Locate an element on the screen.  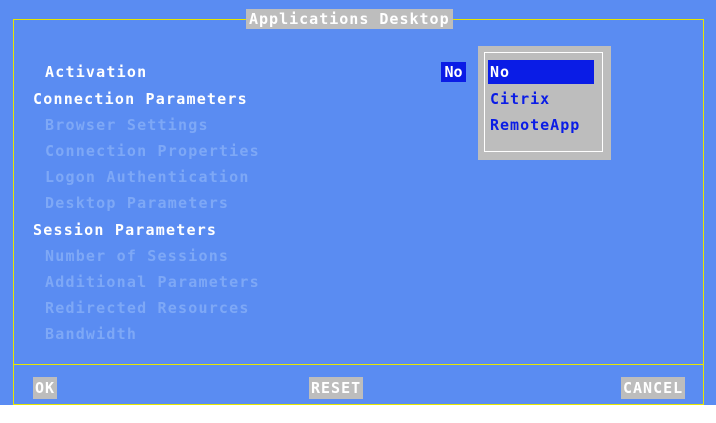
section-session-parameters: Session Parameters is located at coordinates (125, 230).